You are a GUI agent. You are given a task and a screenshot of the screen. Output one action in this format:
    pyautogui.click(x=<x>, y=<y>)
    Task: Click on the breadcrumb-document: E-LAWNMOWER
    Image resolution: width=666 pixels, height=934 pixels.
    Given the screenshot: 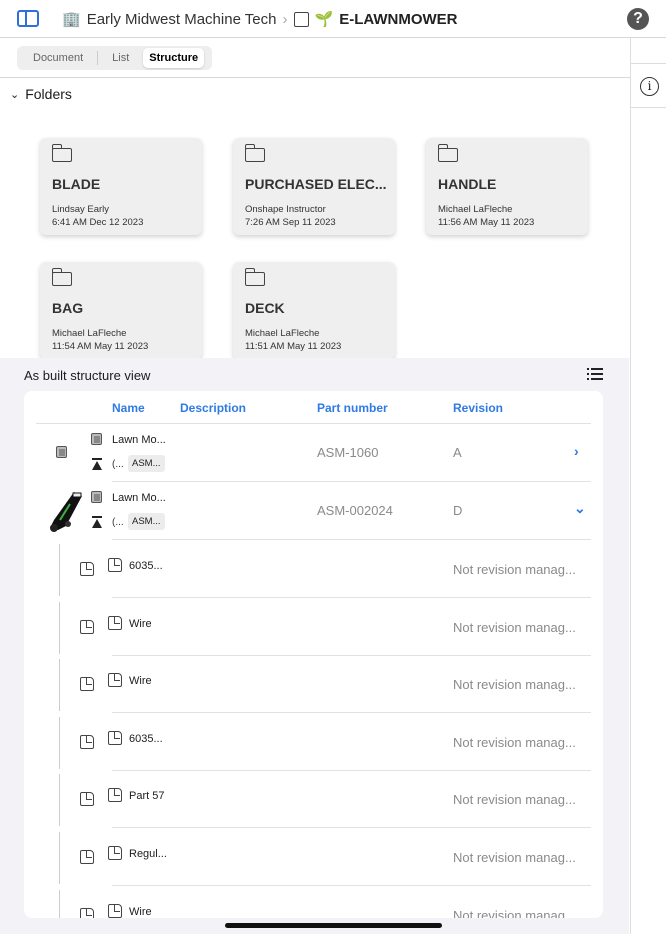 What is the action you would take?
    pyautogui.click(x=398, y=19)
    